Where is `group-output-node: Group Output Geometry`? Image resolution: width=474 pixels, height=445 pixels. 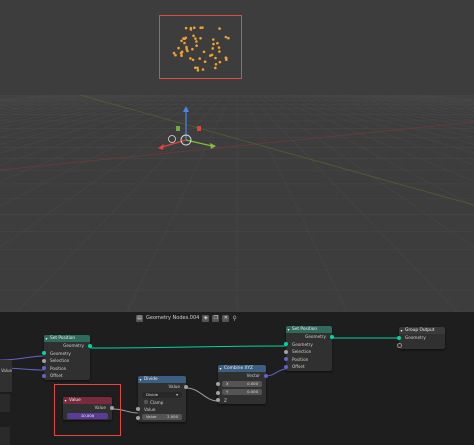 group-output-node: Group Output Geometry is located at coordinates (421, 338).